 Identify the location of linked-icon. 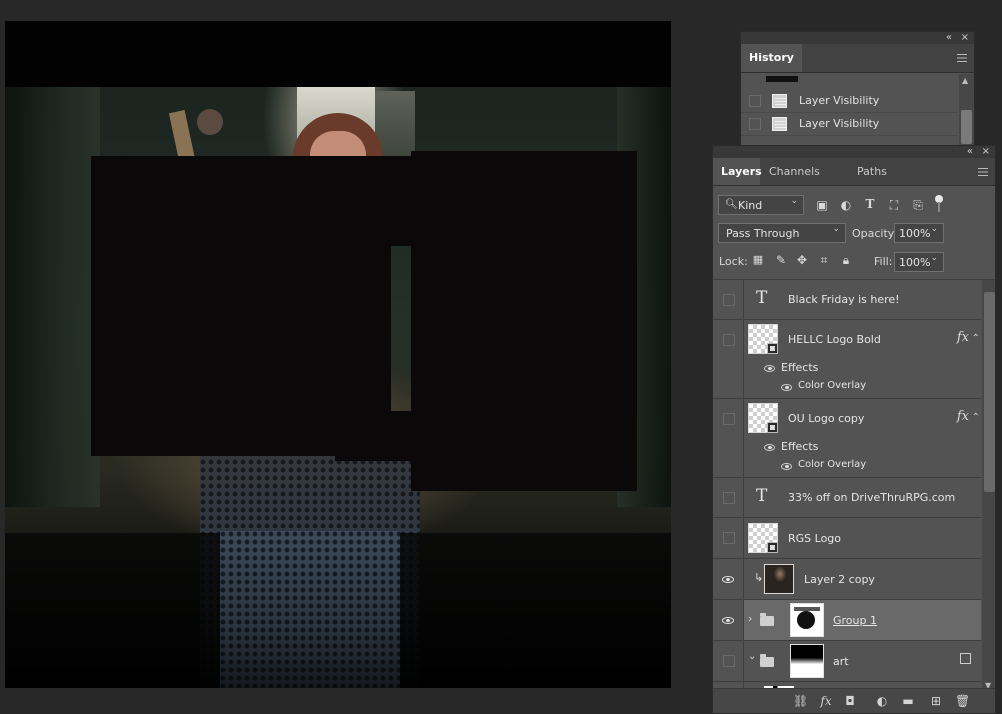
(965, 658).